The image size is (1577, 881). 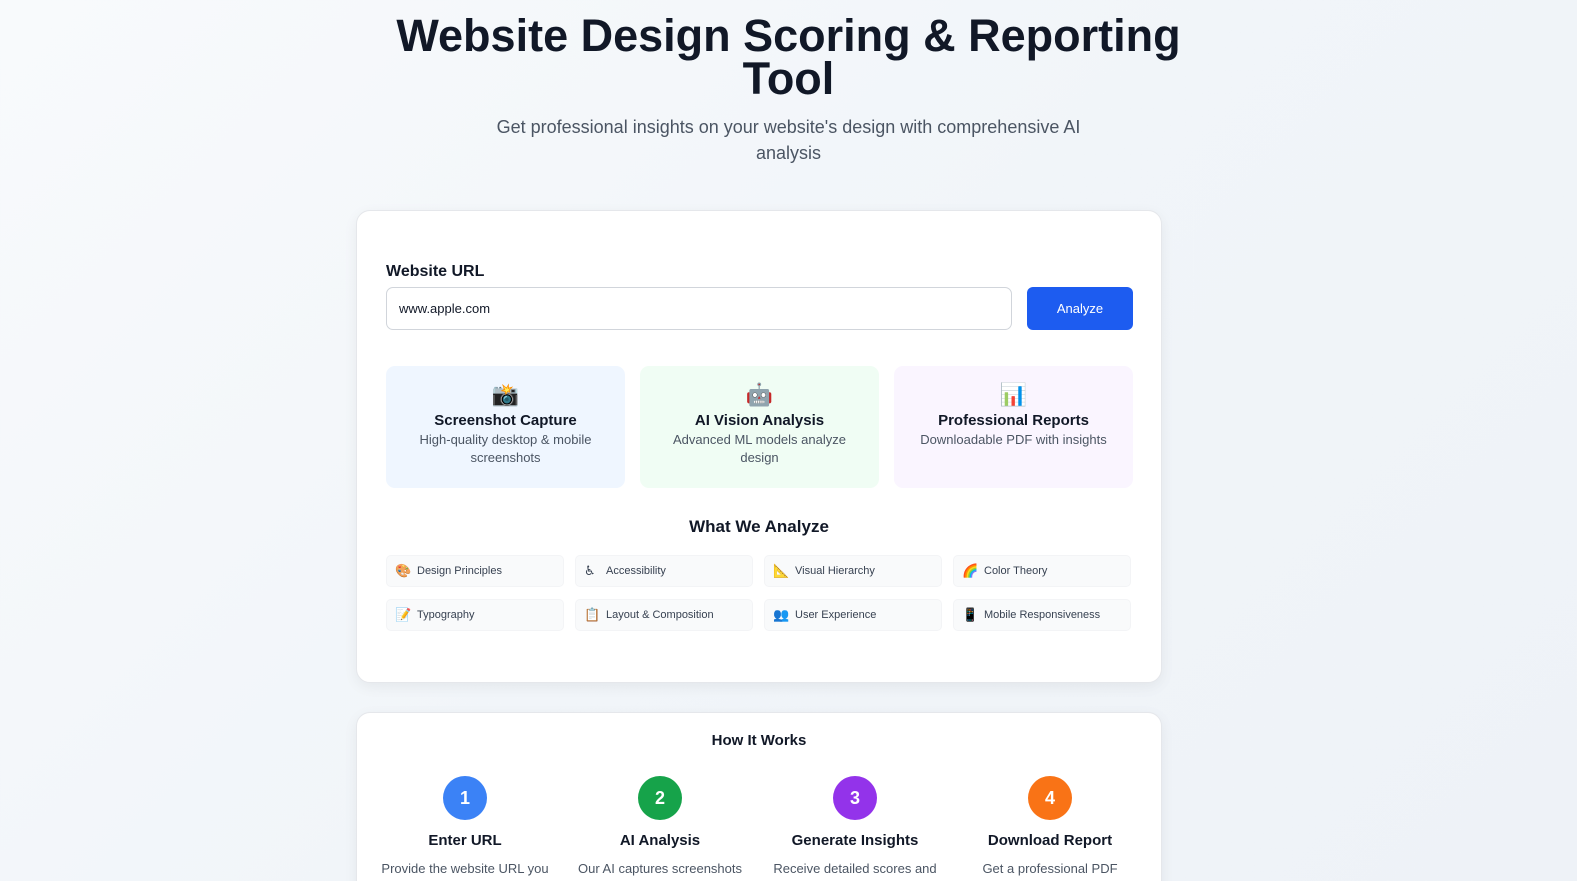 I want to click on analyze-item-label: Layout & Composition, so click(x=660, y=615).